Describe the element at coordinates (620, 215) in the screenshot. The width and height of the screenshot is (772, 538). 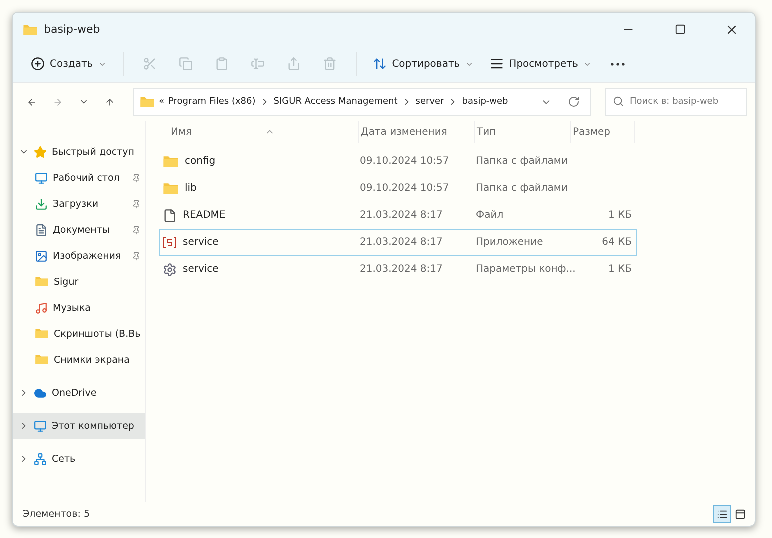
I see `size-cell-text: 1 КБ` at that location.